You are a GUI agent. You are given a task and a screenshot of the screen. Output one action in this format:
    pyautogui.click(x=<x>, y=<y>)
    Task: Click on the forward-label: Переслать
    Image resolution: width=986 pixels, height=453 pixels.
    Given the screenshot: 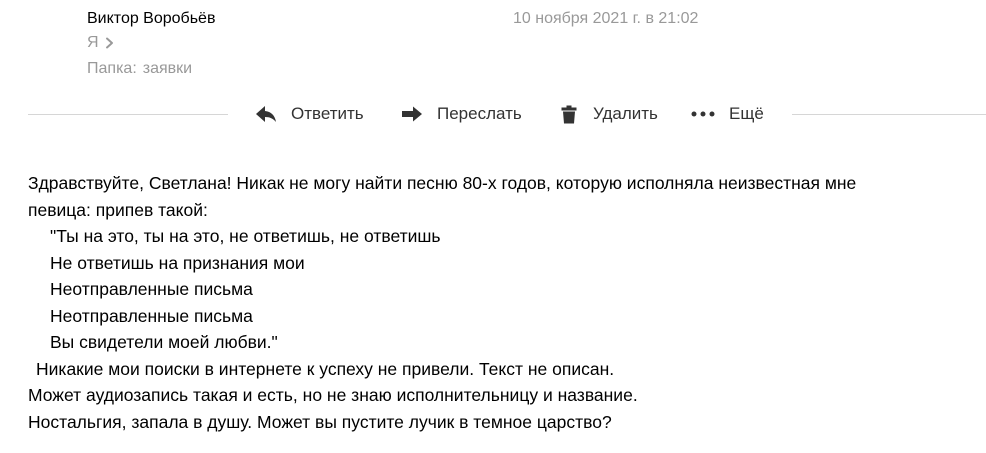 What is the action you would take?
    pyautogui.click(x=479, y=113)
    